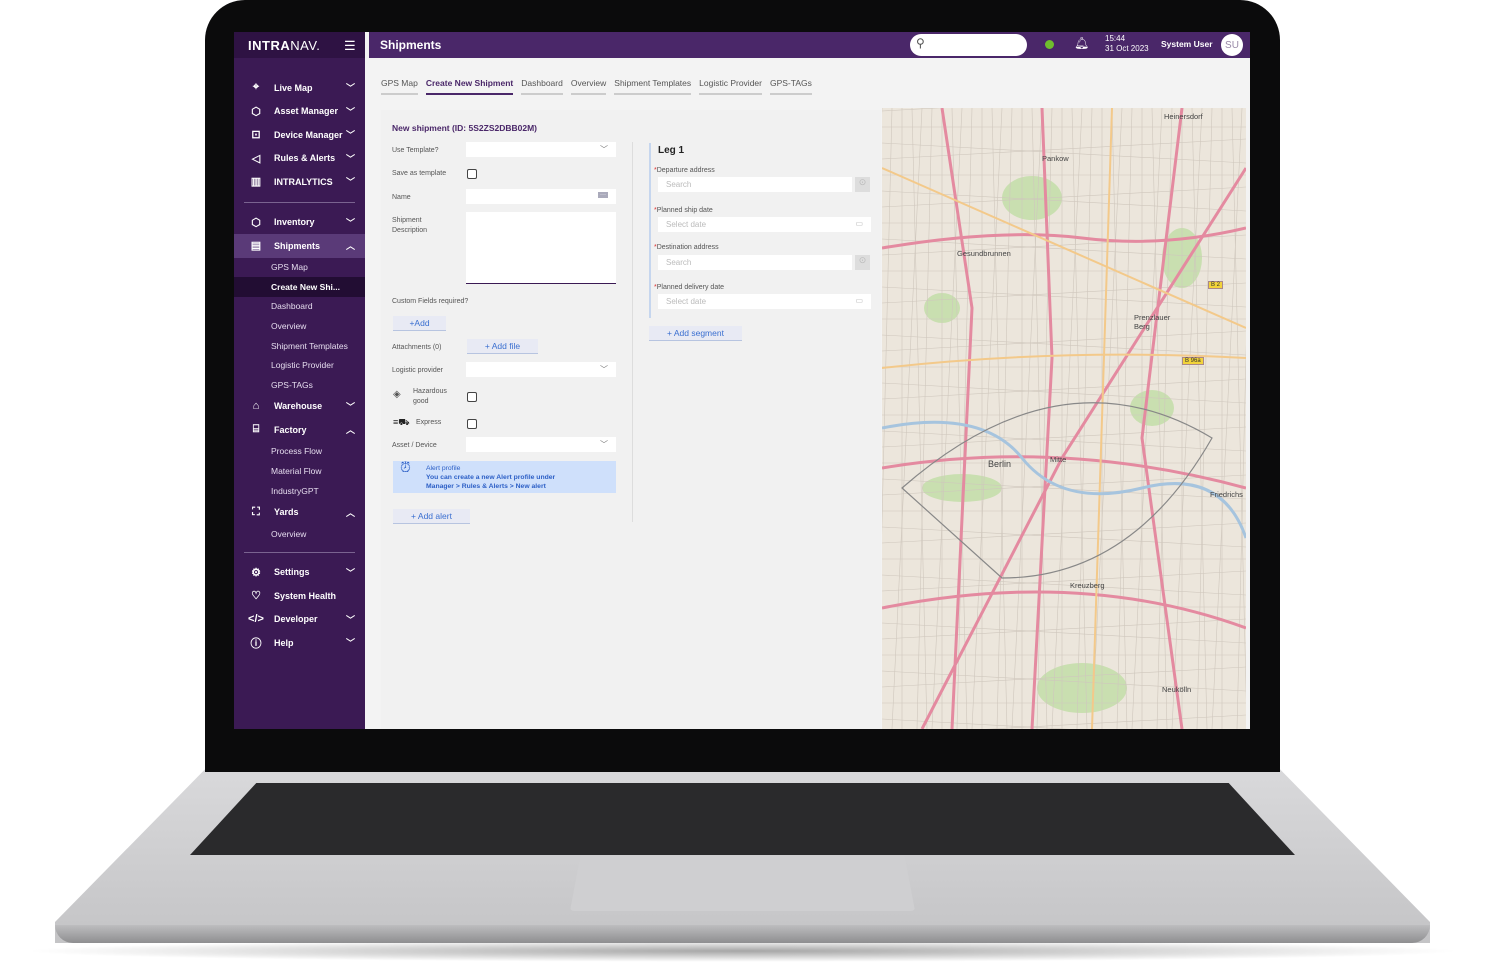 The width and height of the screenshot is (1485, 966). Describe the element at coordinates (588, 85) in the screenshot. I see `tab-overview: Overview` at that location.